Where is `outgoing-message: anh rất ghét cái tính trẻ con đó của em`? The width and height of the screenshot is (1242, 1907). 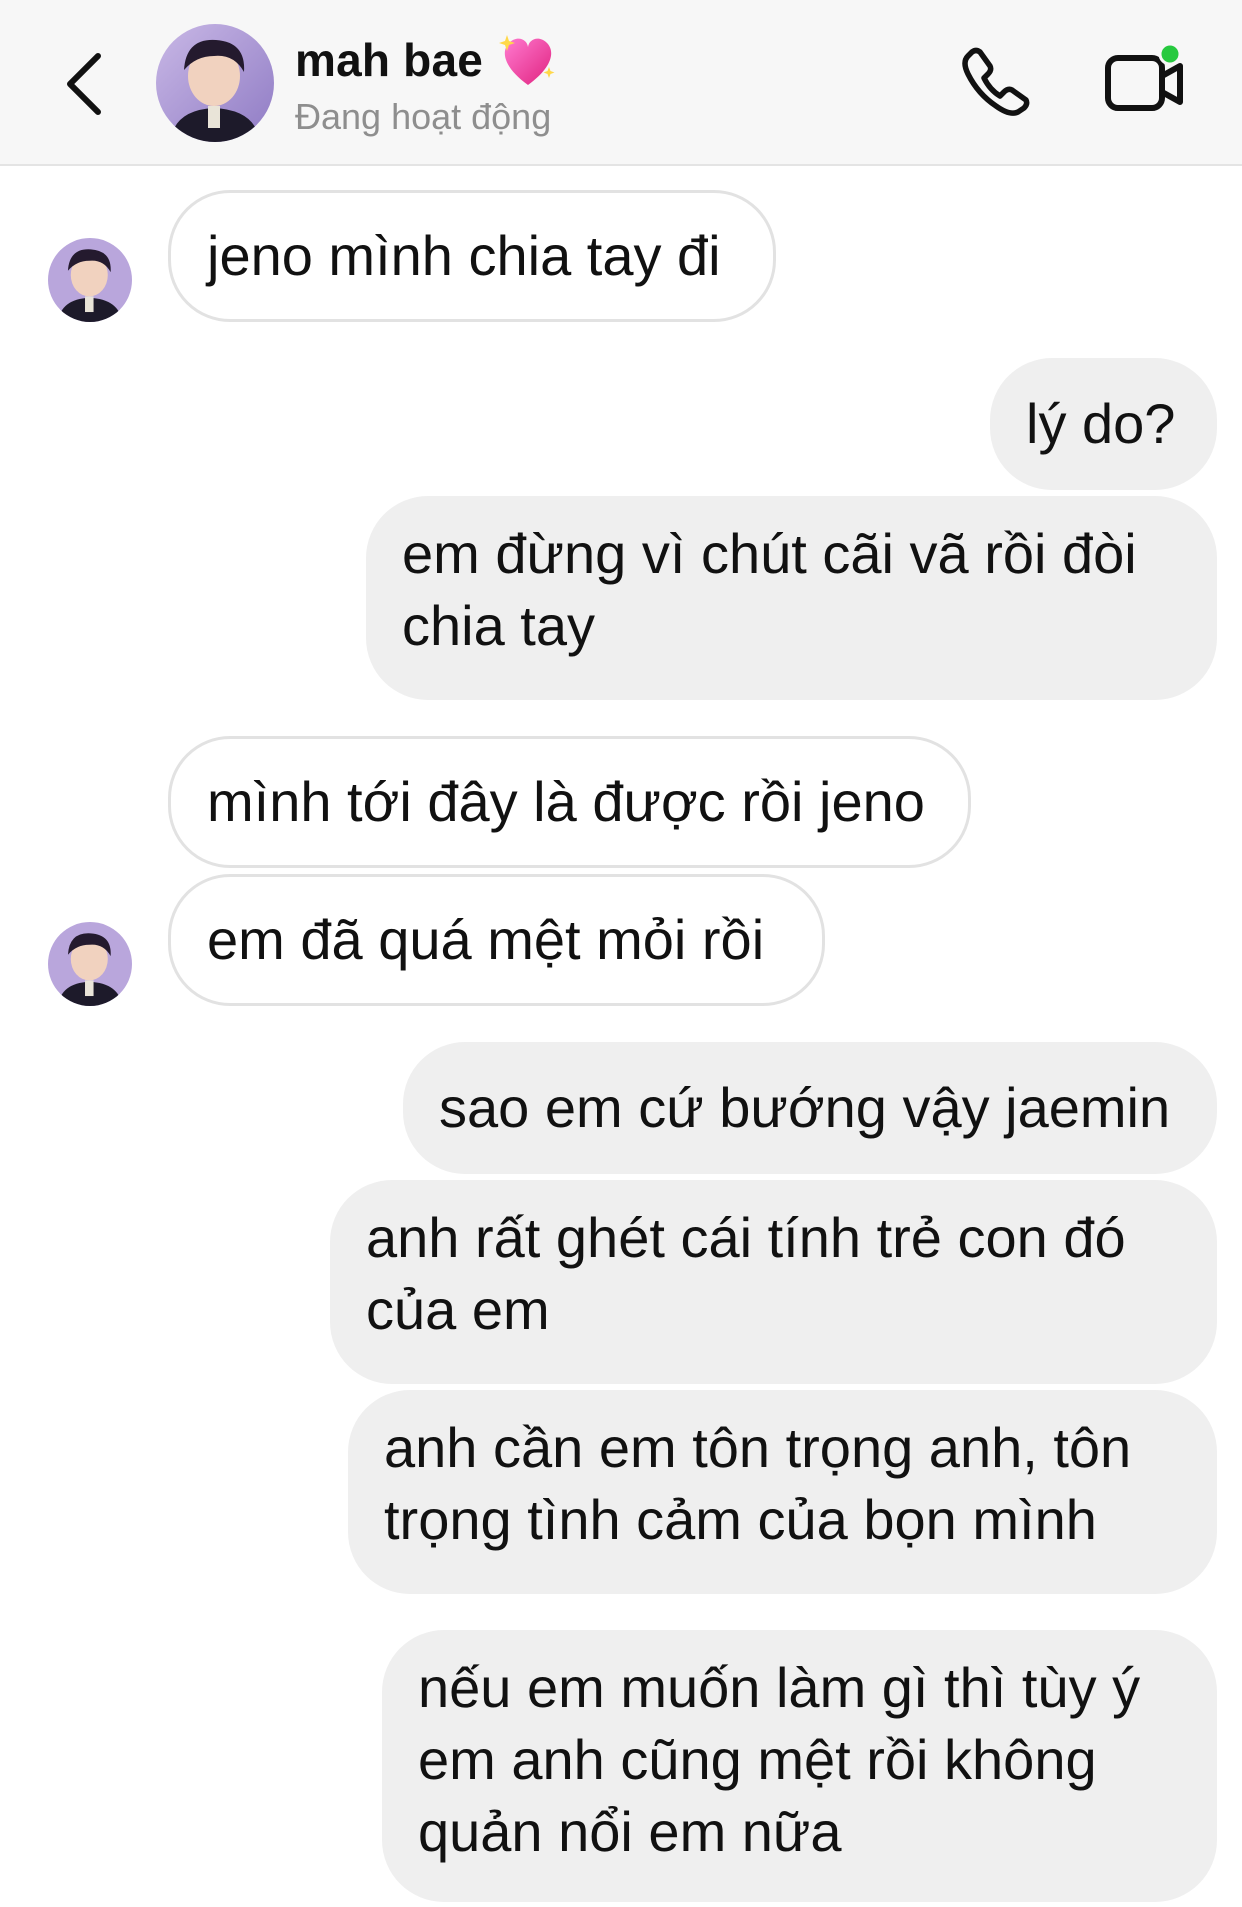 outgoing-message: anh rất ghét cái tính trẻ con đó của em is located at coordinates (773, 1282).